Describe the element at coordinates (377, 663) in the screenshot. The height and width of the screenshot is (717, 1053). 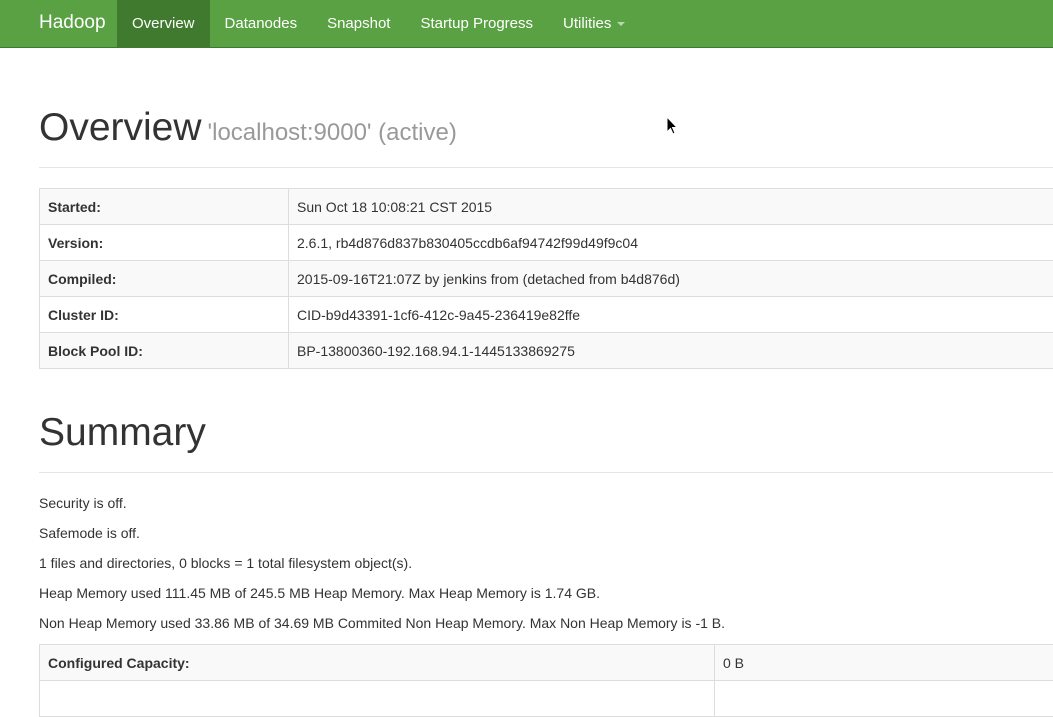
I see `row-label-configured-capacity: Configured Capacity:` at that location.